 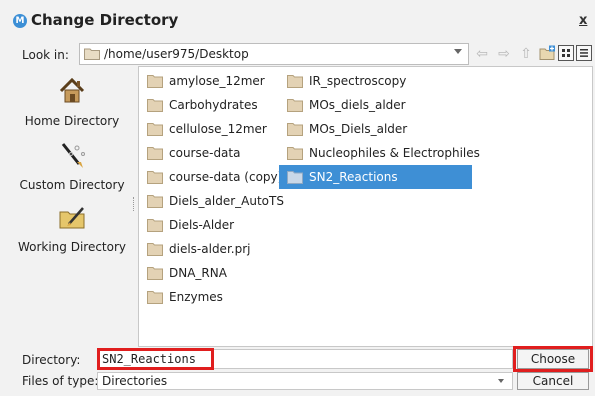 I want to click on list-item: diels-alder.prj, so click(x=196, y=249).